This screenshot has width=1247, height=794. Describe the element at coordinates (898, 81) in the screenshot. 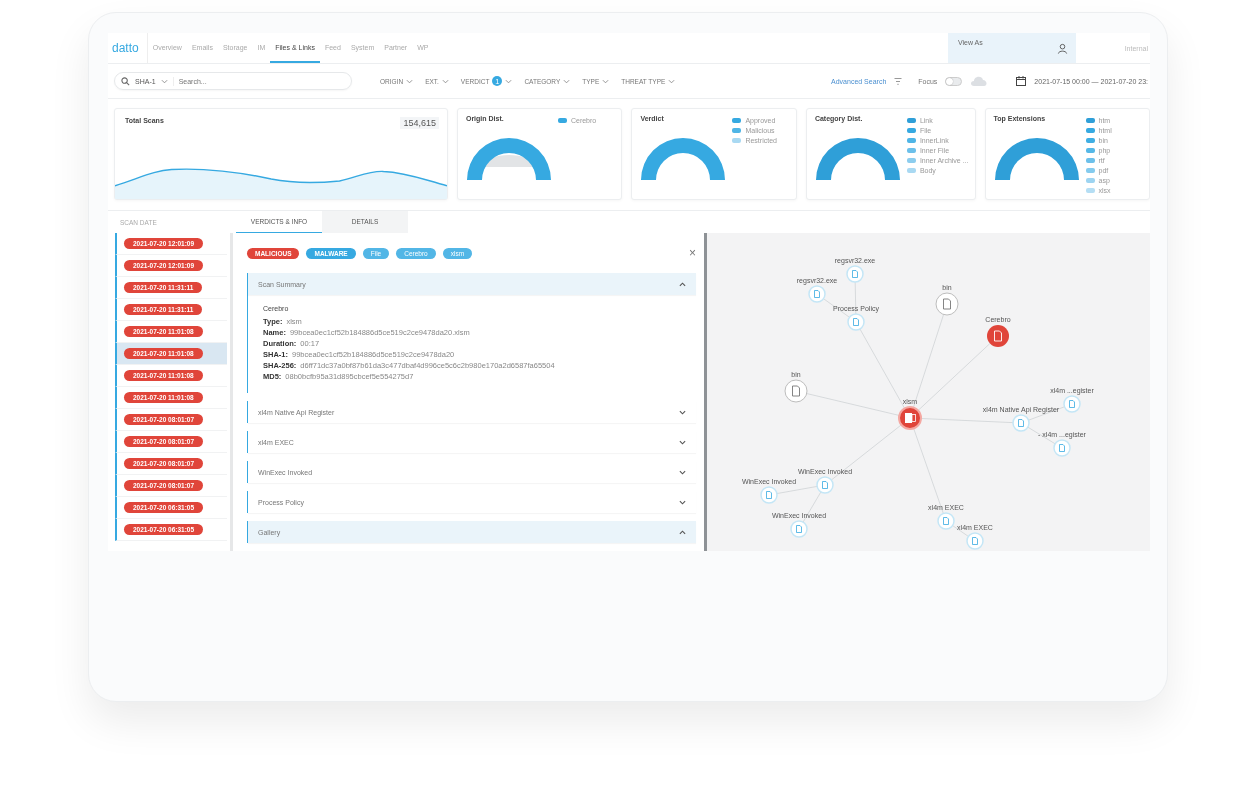

I see `filter-icon` at that location.